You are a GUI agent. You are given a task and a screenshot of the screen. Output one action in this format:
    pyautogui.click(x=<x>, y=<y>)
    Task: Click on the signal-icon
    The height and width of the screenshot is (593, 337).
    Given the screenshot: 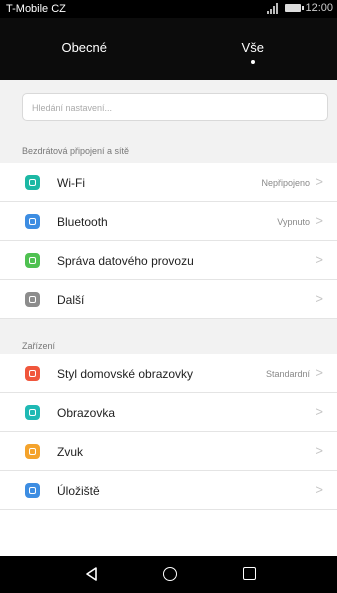 What is the action you would take?
    pyautogui.click(x=272, y=8)
    